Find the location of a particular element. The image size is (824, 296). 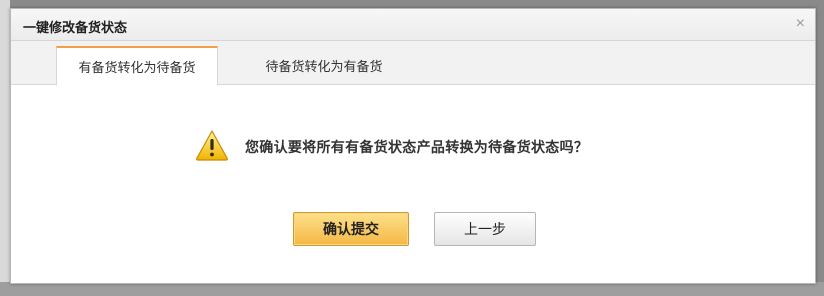

dialog-titlebar: 一键修改备货状态 × is located at coordinates (413, 25).